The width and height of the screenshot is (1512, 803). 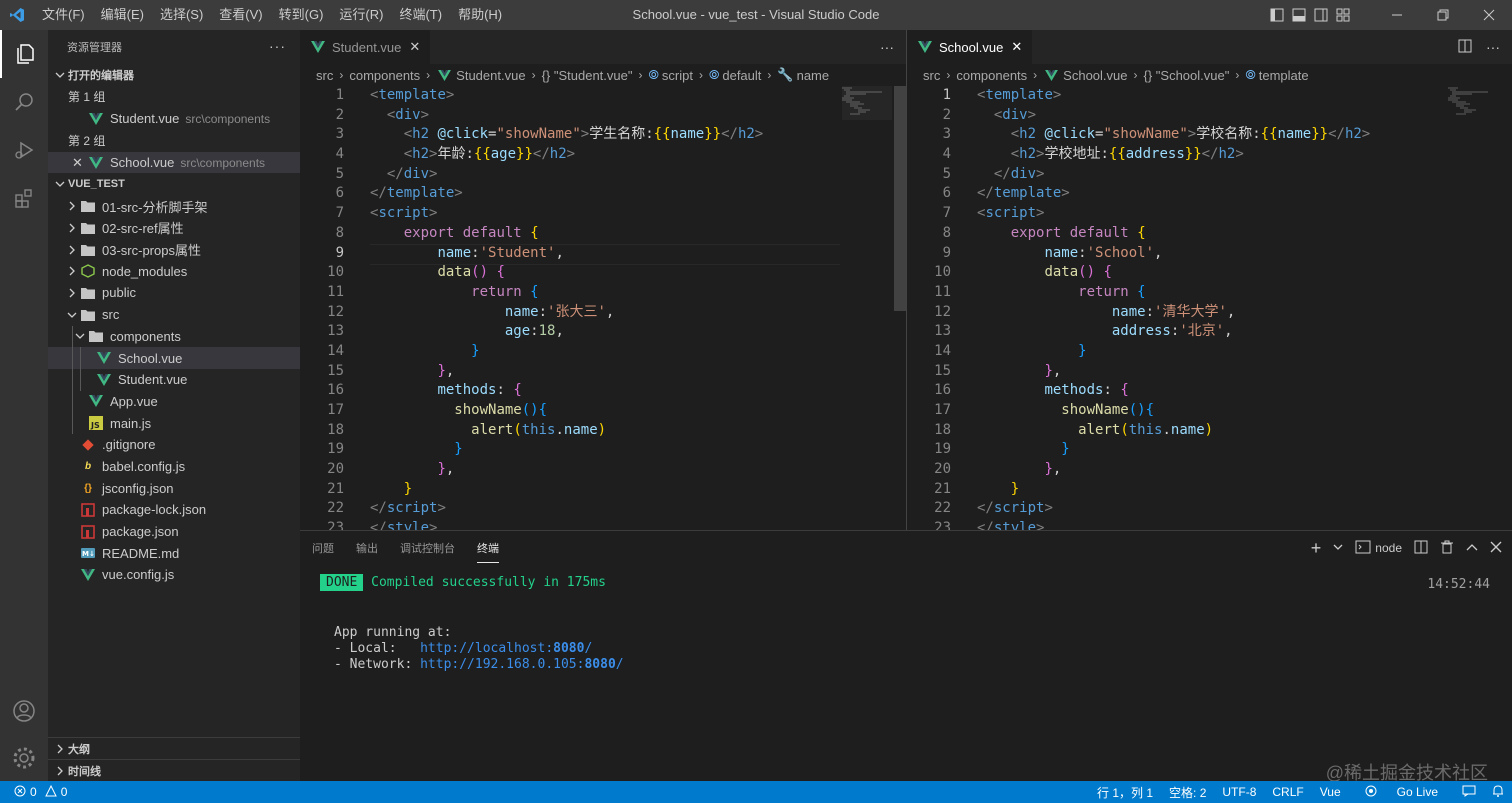 I want to click on toggle-secondary-sidebar-icon, so click(x=1321, y=15).